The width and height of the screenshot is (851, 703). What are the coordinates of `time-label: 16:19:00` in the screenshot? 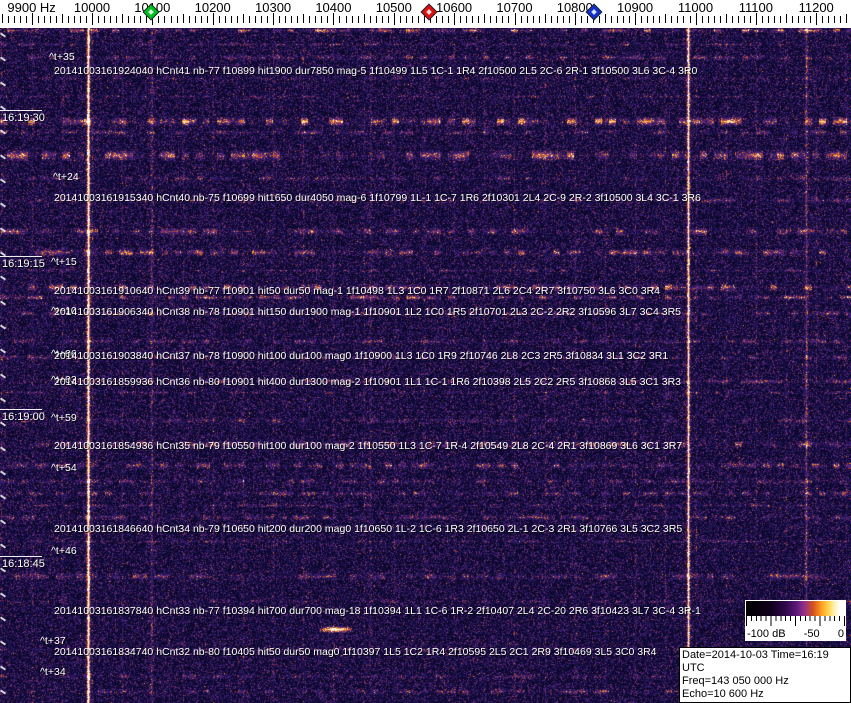 It's located at (23, 417).